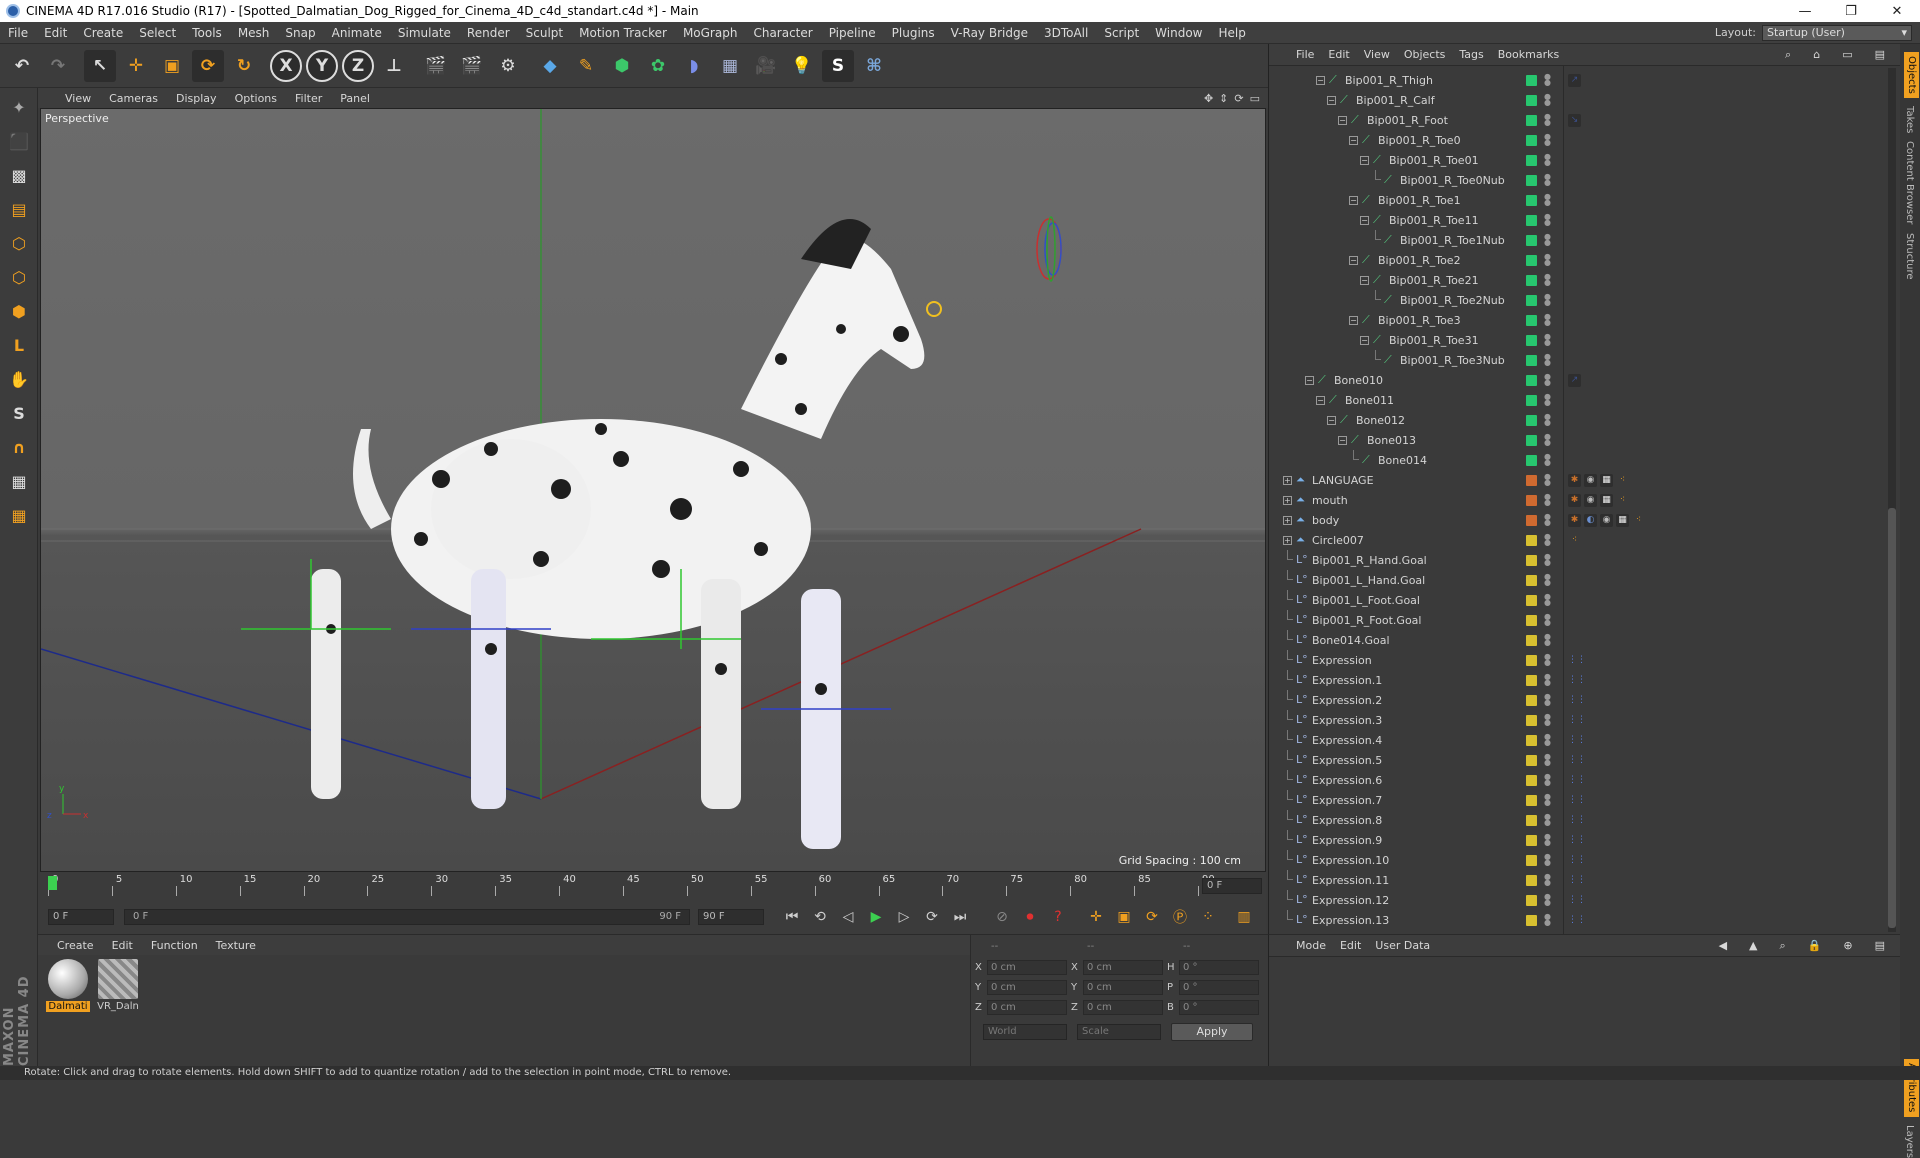 The image size is (1920, 1158). I want to click on viewport-menu-view: View, so click(78, 98).